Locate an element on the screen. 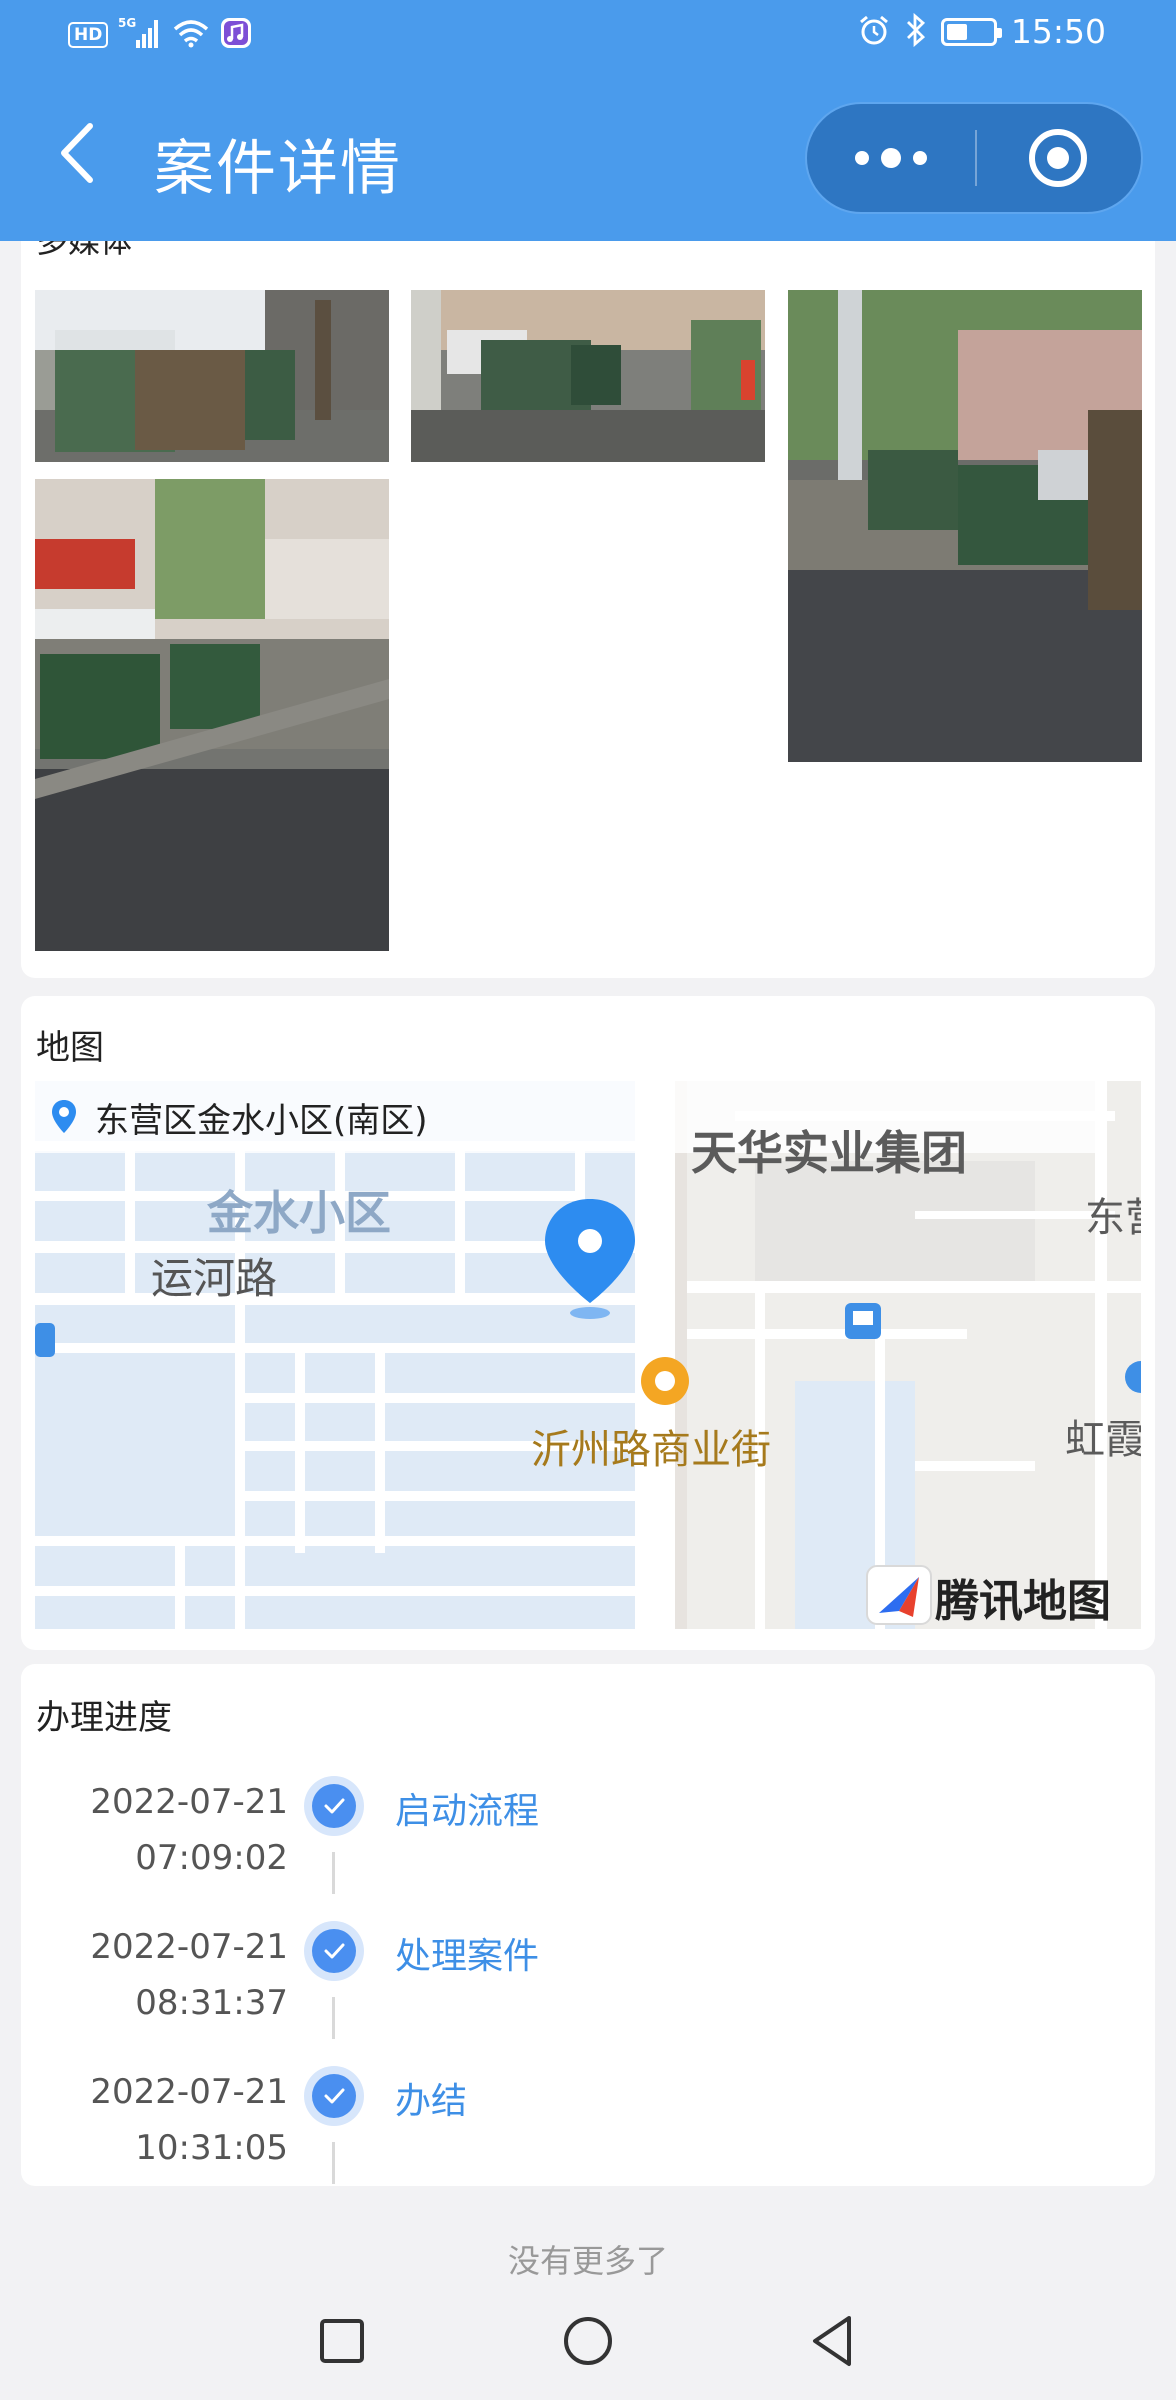  timeline-step-label: 办结 is located at coordinates (431, 2098).